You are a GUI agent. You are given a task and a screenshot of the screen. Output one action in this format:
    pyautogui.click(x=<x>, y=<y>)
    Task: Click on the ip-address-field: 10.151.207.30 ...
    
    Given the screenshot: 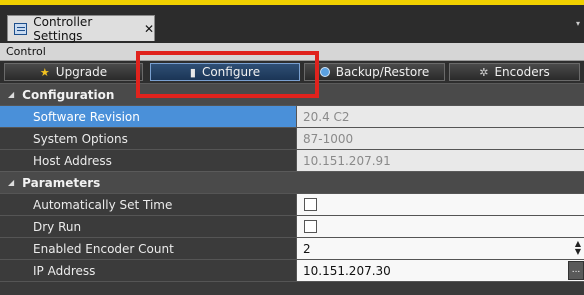 What is the action you would take?
    pyautogui.click(x=440, y=270)
    